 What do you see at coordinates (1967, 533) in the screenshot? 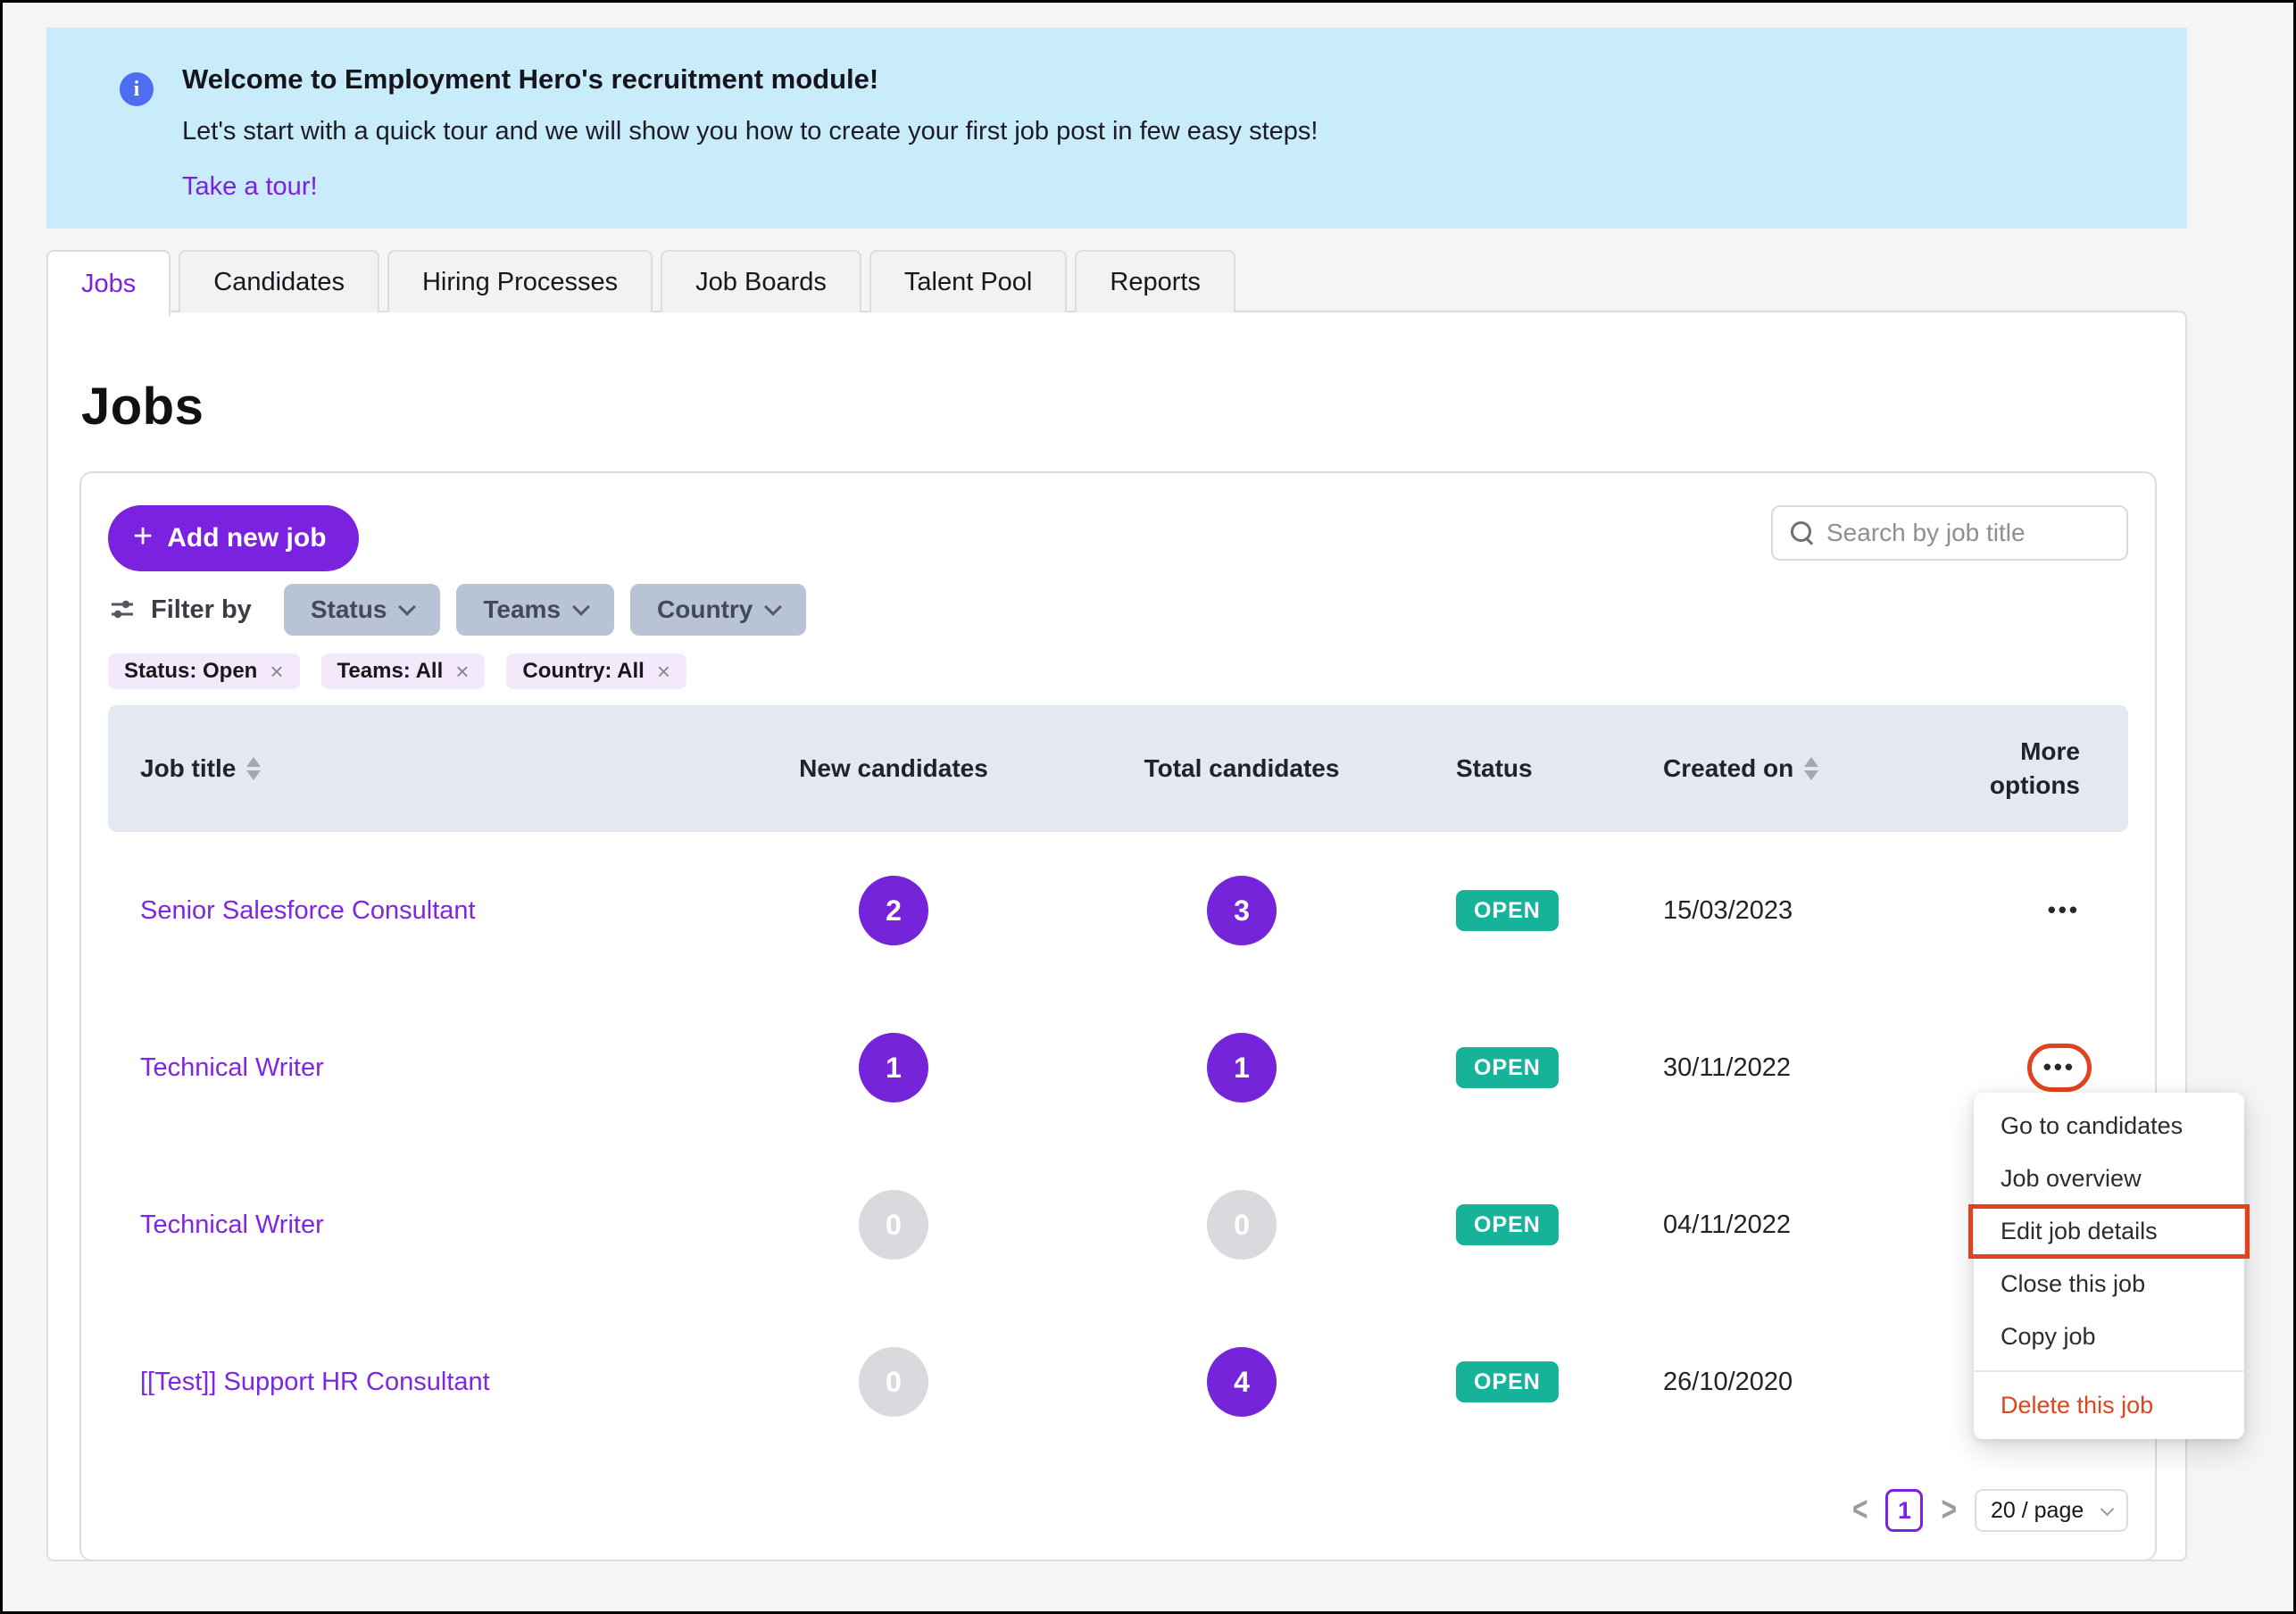
I see `search-input` at bounding box center [1967, 533].